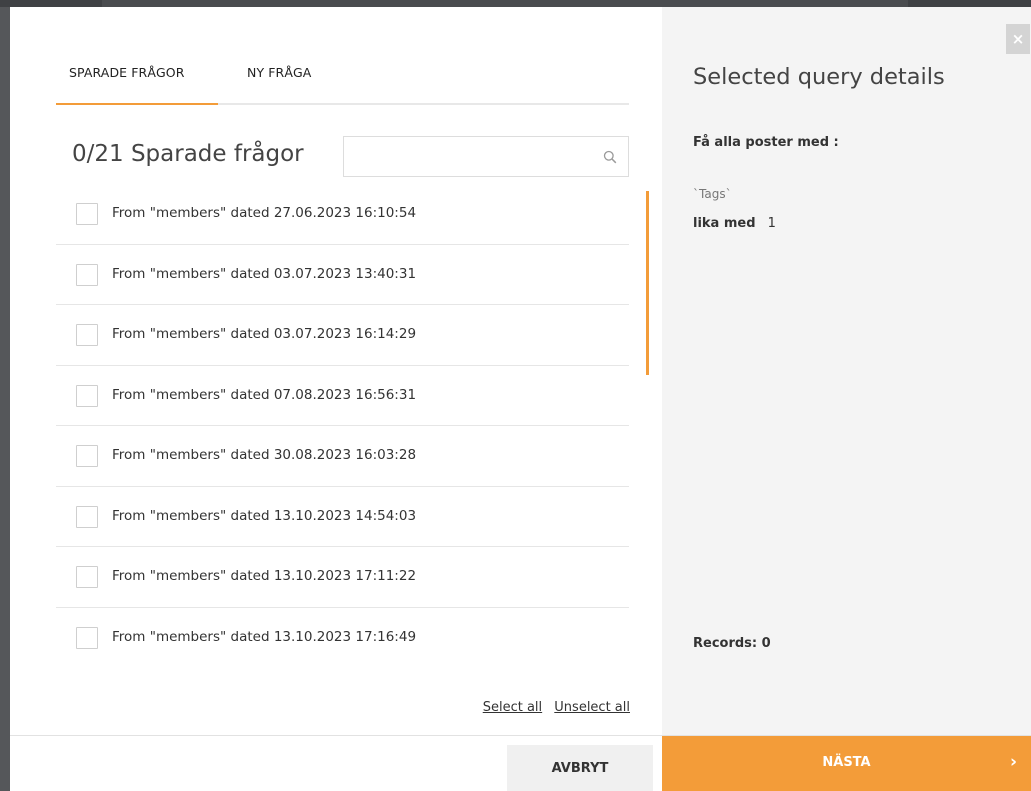  I want to click on query-label: From "members" dated 13.10.2023 17:16:49, so click(264, 636).